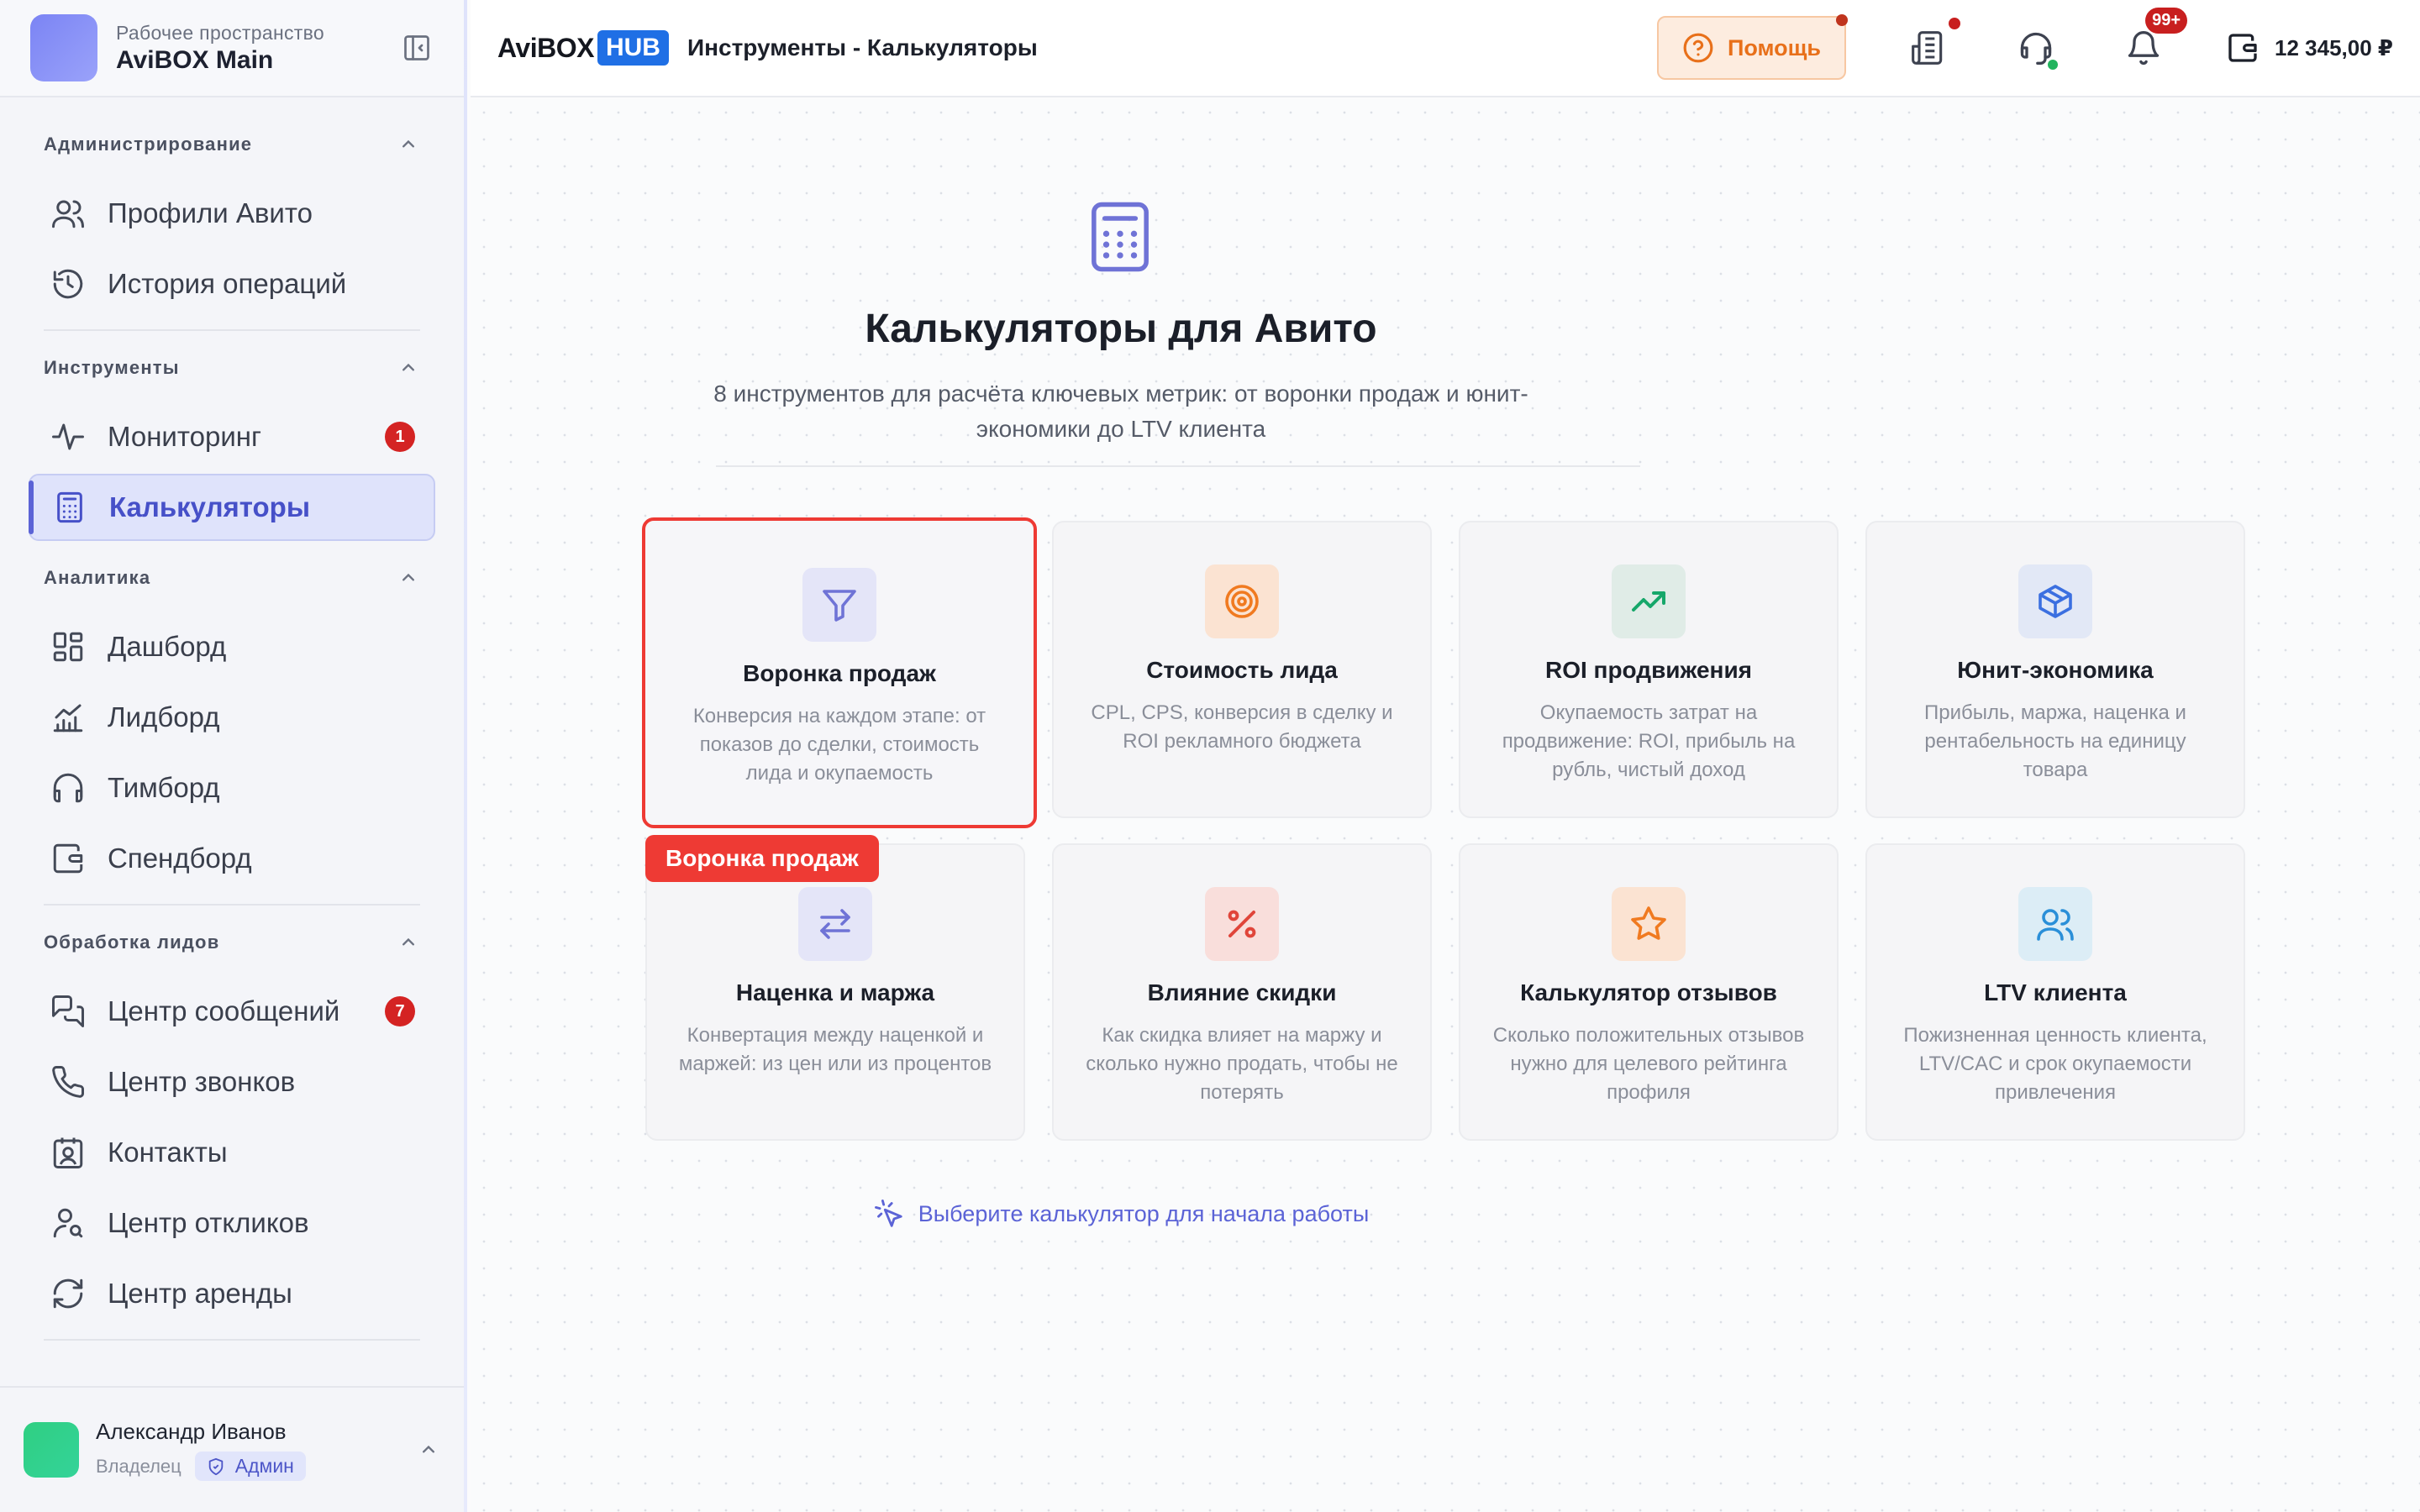 Image resolution: width=2420 pixels, height=1512 pixels. Describe the element at coordinates (835, 924) in the screenshot. I see `arrows-icon` at that location.